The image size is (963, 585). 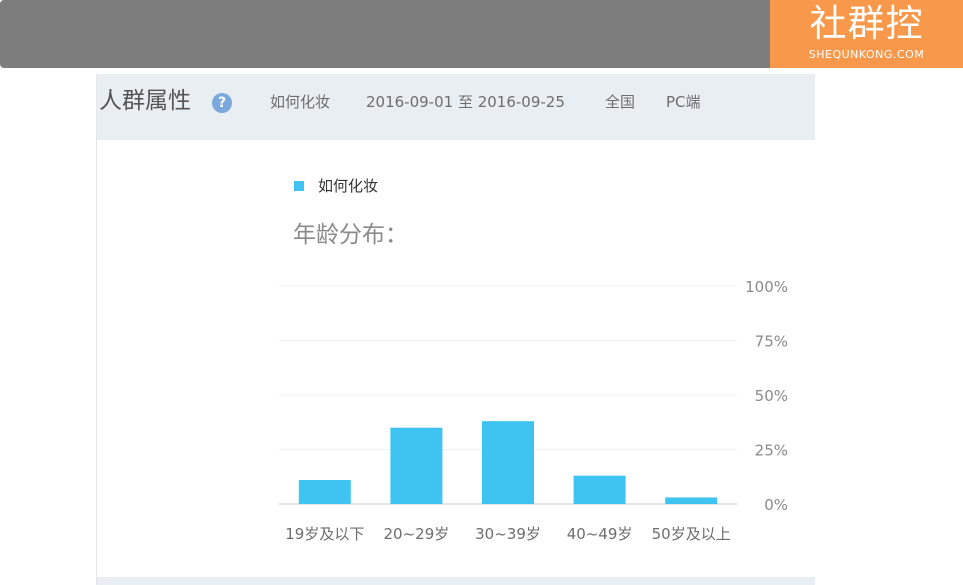 I want to click on y-tick-label: 100%, so click(x=766, y=287).